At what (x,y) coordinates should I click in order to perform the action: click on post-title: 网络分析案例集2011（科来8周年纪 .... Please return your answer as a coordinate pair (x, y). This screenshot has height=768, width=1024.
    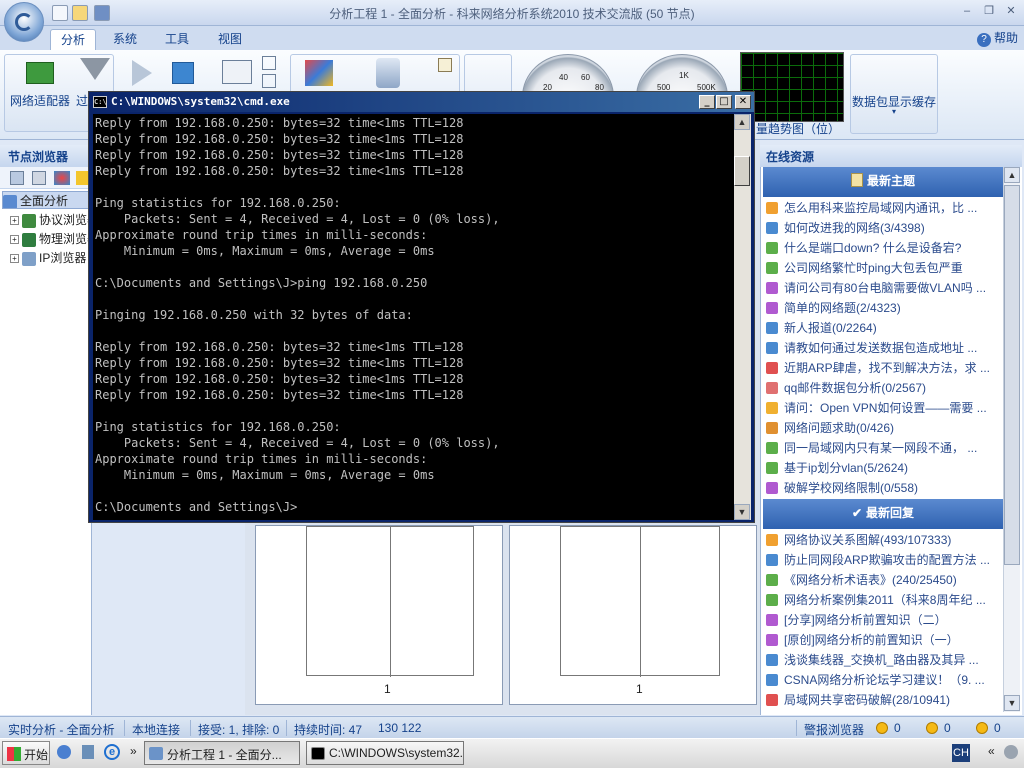
    Looking at the image, I should click on (885, 600).